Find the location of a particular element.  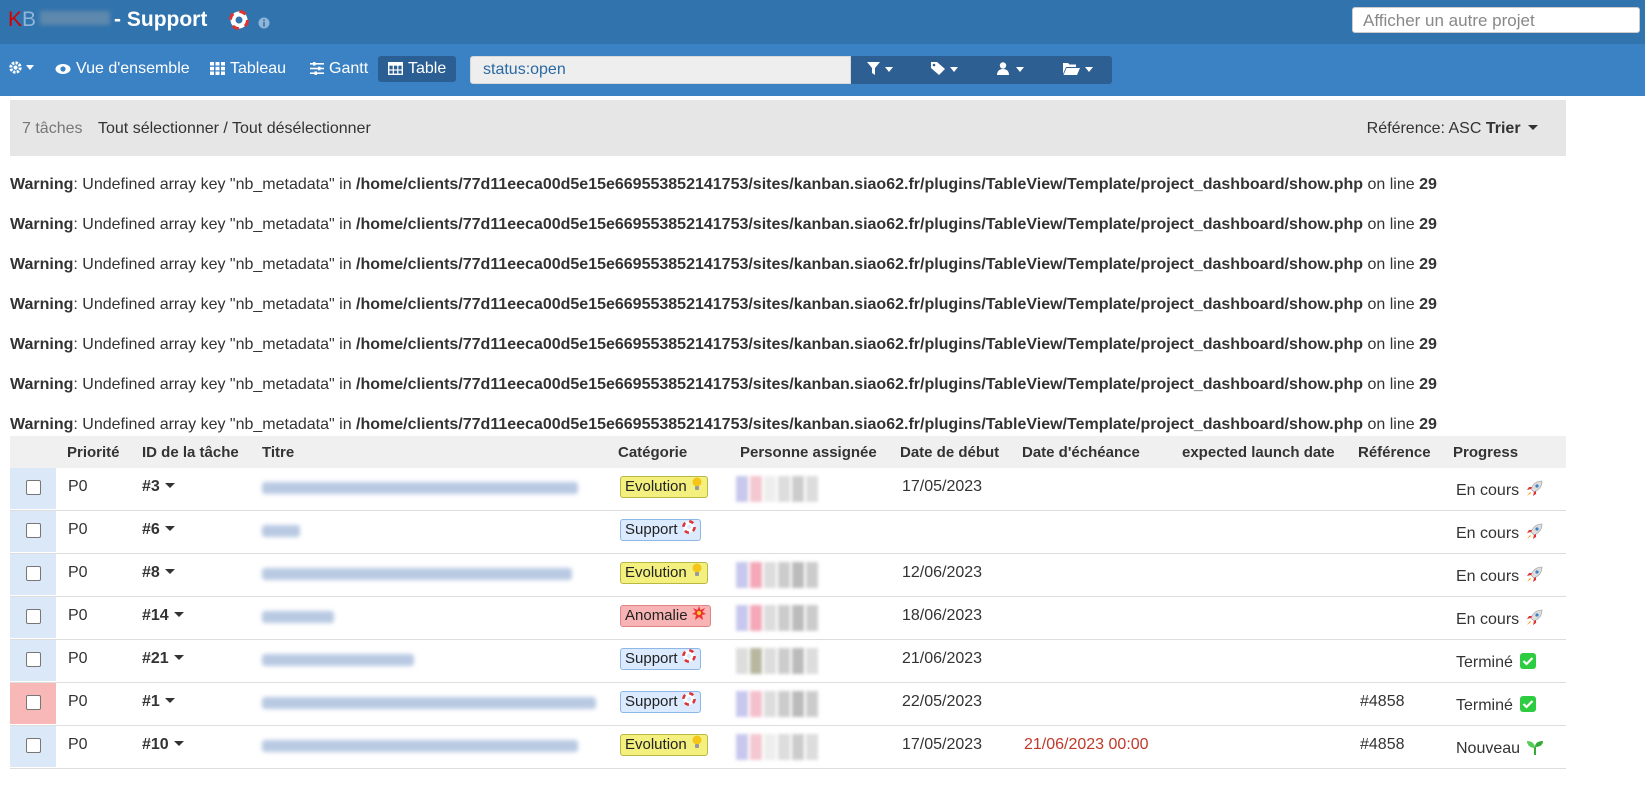

cell-progress: Terminé is located at coordinates (1496, 662).